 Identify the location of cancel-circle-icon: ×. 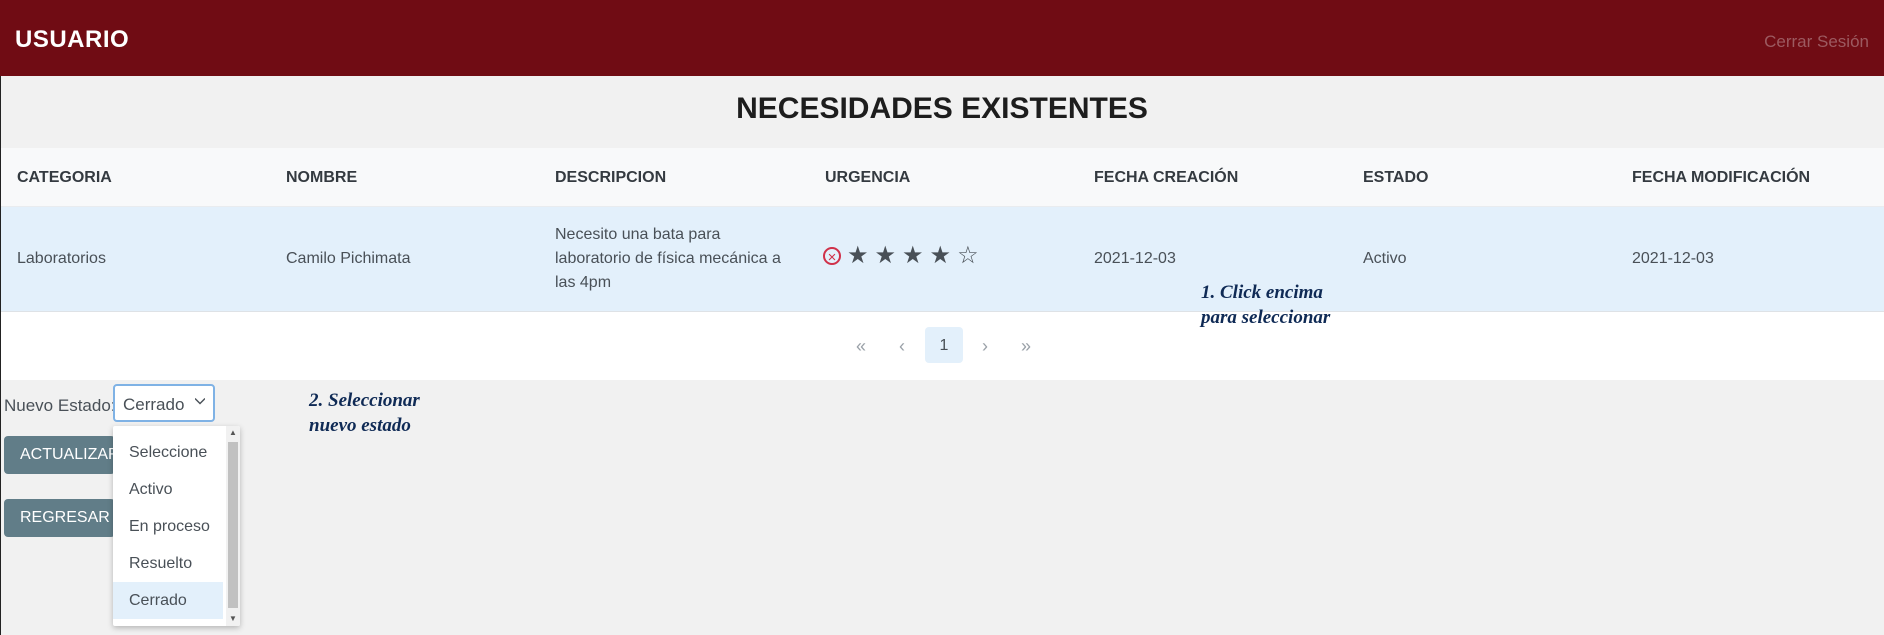
(832, 256).